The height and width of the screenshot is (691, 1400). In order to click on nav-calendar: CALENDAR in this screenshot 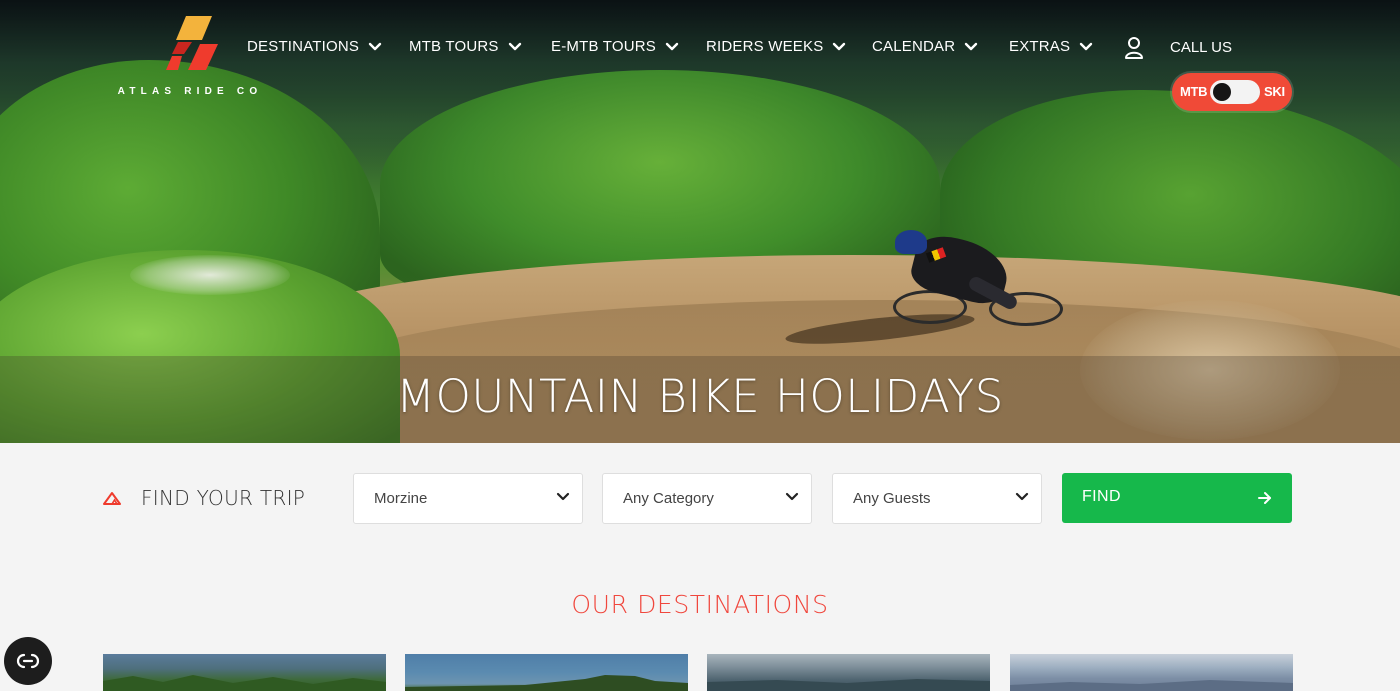, I will do `click(925, 46)`.